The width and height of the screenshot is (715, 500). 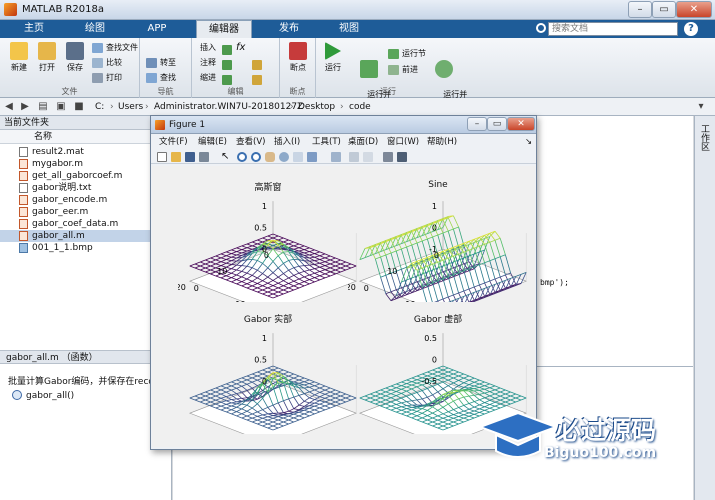 What do you see at coordinates (85, 236) in the screenshot?
I see `file-item-selected: gabor_all.m` at bounding box center [85, 236].